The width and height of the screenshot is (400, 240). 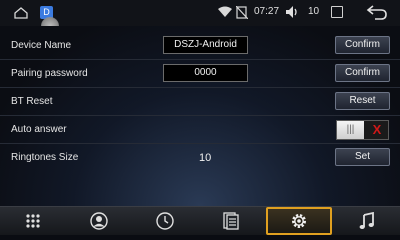 What do you see at coordinates (377, 129) in the screenshot?
I see `toggle-off-icon: X` at bounding box center [377, 129].